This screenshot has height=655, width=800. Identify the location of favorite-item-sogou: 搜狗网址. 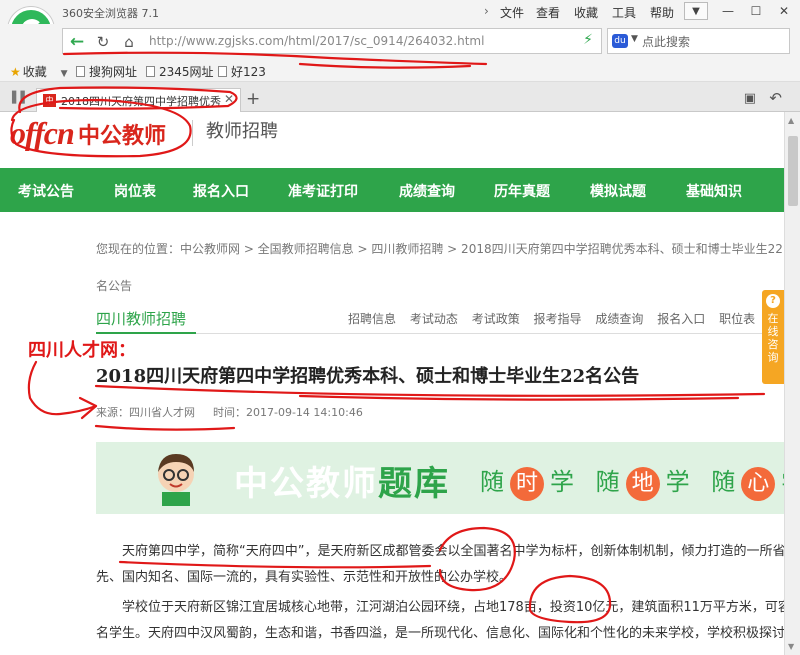
(106, 71).